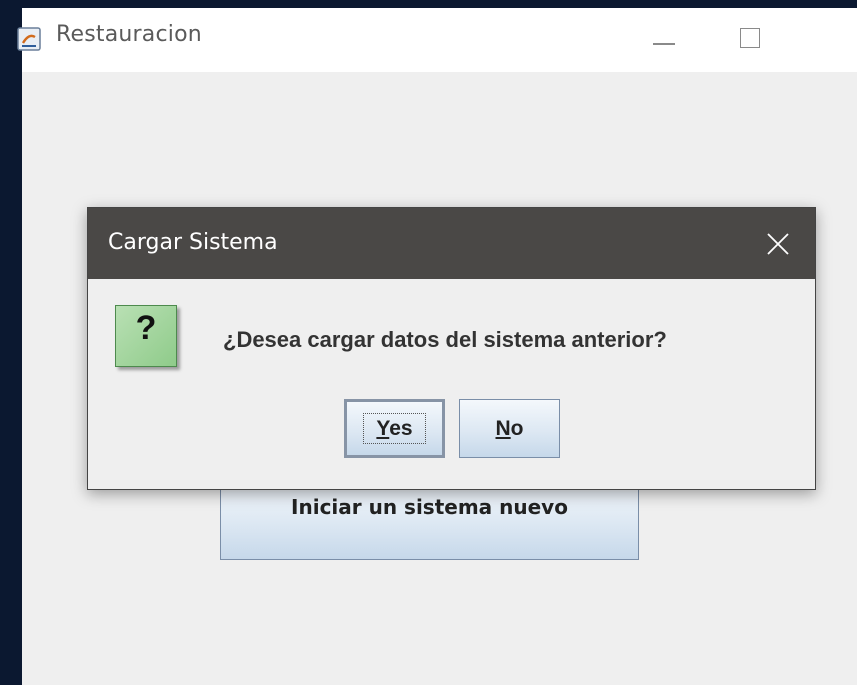  I want to click on dialog-title: Cargar Sistema, so click(193, 242).